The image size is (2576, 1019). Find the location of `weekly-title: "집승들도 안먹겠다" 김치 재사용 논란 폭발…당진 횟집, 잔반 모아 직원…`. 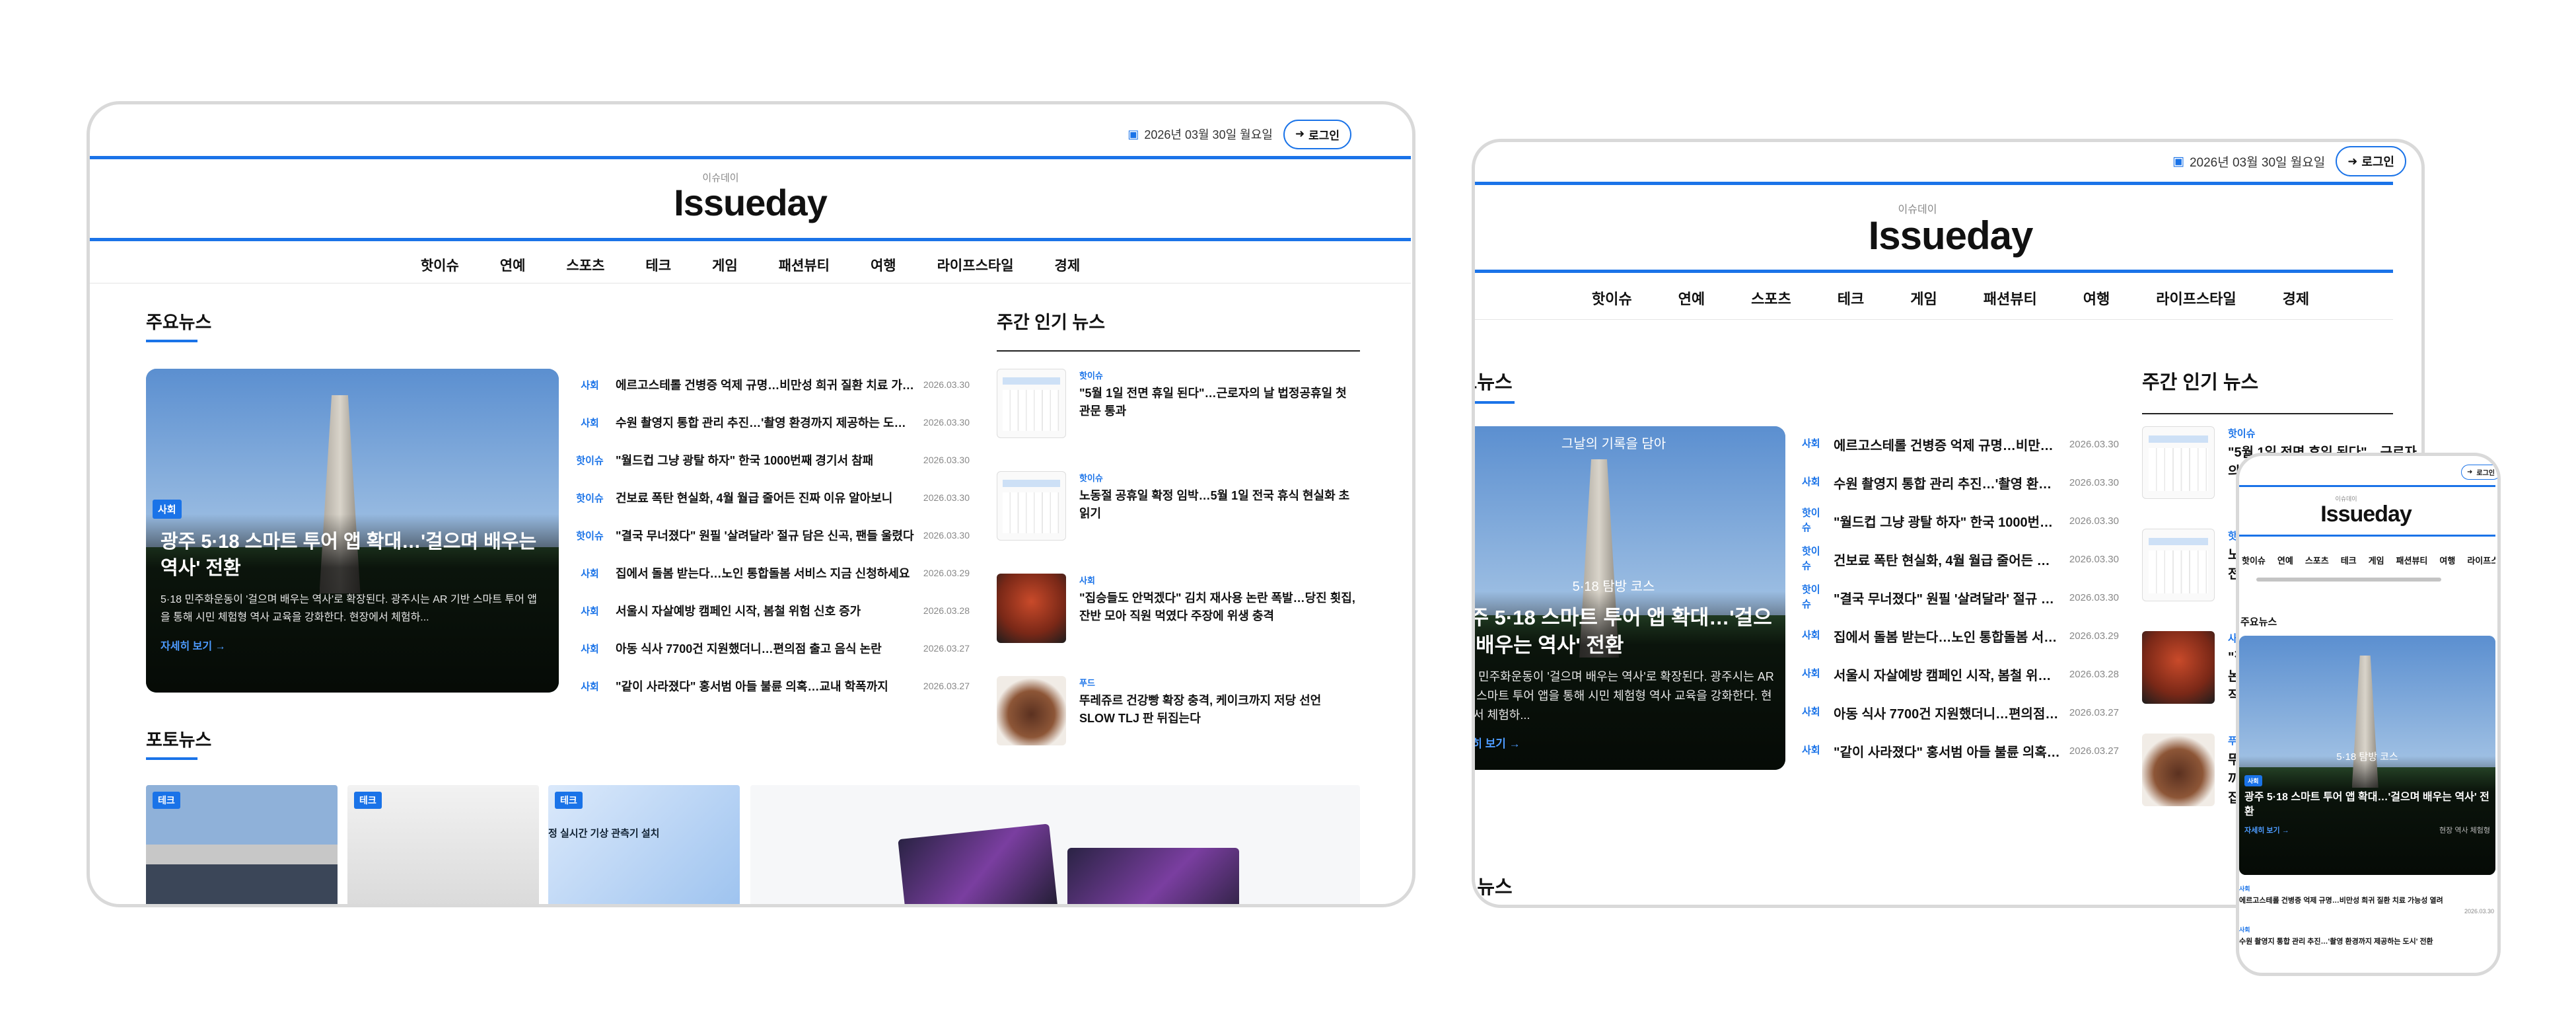

weekly-title: "집승들도 안먹겠다" 김치 재사용 논란 폭발…당진 횟집, 잔반 모아 직원… is located at coordinates (1220, 607).